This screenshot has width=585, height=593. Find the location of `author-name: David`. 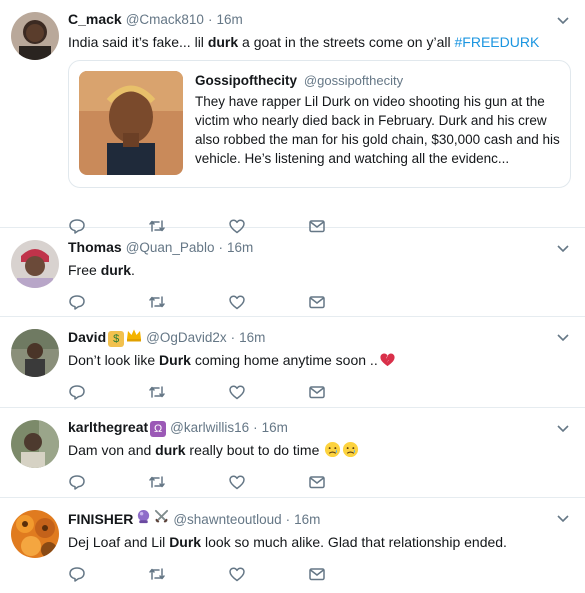

author-name: David is located at coordinates (87, 337).